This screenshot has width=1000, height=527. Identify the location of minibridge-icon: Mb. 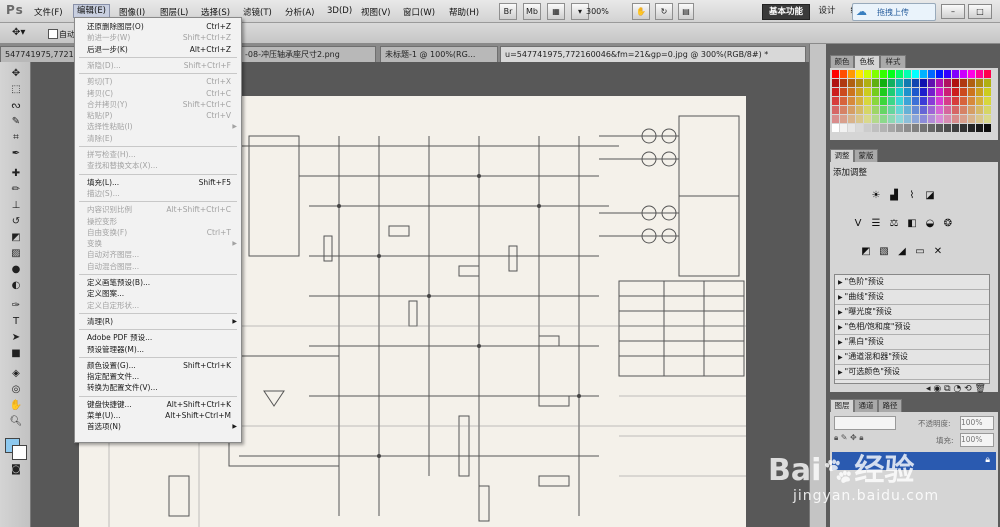
(532, 11).